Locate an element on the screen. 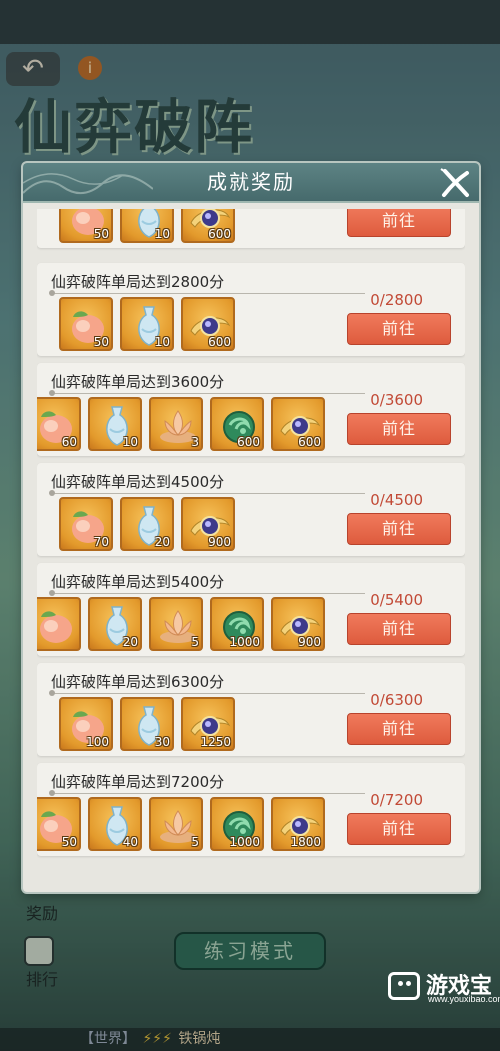 This screenshot has width=500, height=1051. reward-item: 30 is located at coordinates (147, 724).